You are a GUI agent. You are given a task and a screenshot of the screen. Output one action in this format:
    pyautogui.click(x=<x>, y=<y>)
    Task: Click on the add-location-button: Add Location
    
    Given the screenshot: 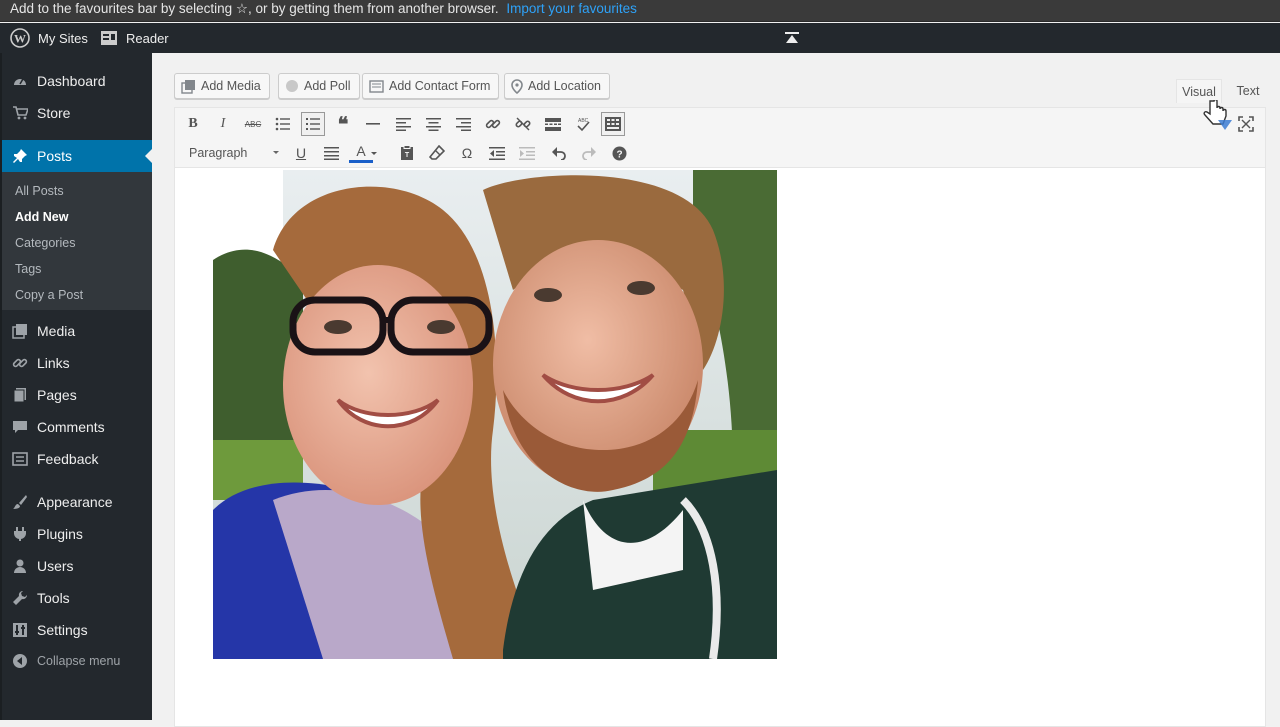 What is the action you would take?
    pyautogui.click(x=557, y=86)
    